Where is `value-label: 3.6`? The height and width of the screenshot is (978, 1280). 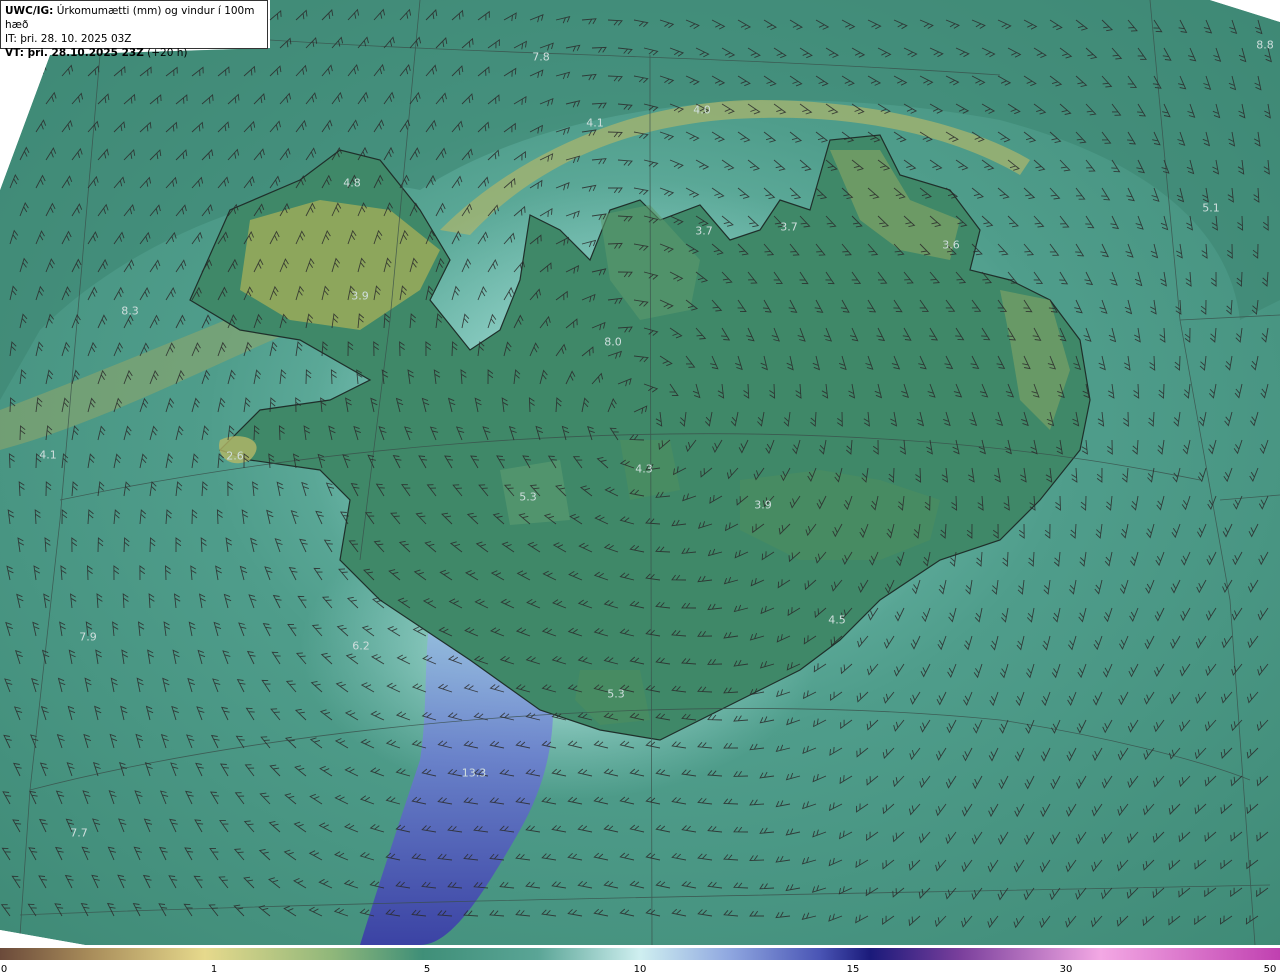 value-label: 3.6 is located at coordinates (951, 245).